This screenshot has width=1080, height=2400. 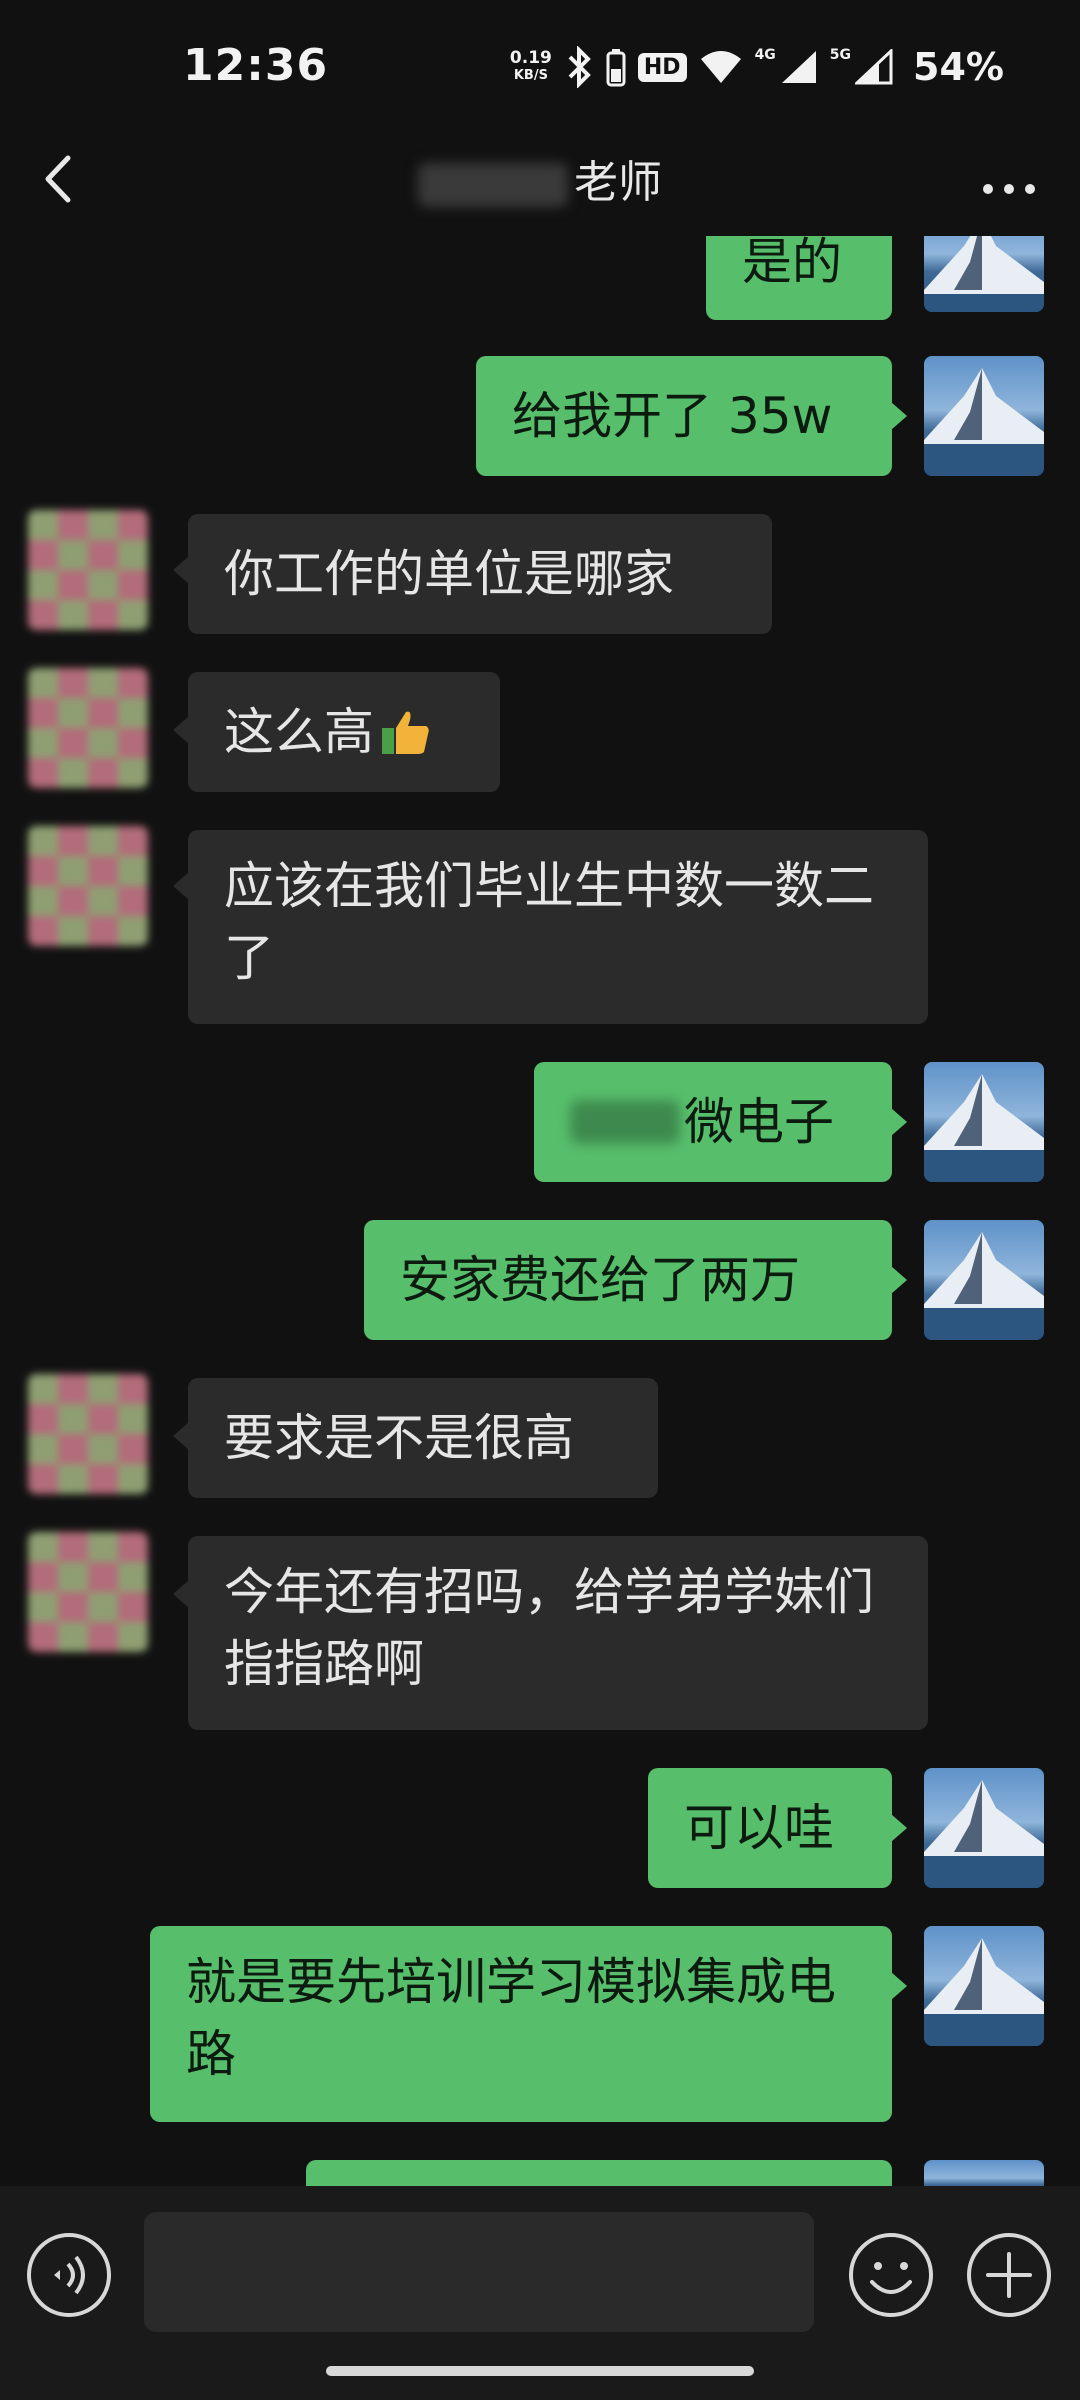 What do you see at coordinates (720, 67) in the screenshot?
I see `wifi-icon` at bounding box center [720, 67].